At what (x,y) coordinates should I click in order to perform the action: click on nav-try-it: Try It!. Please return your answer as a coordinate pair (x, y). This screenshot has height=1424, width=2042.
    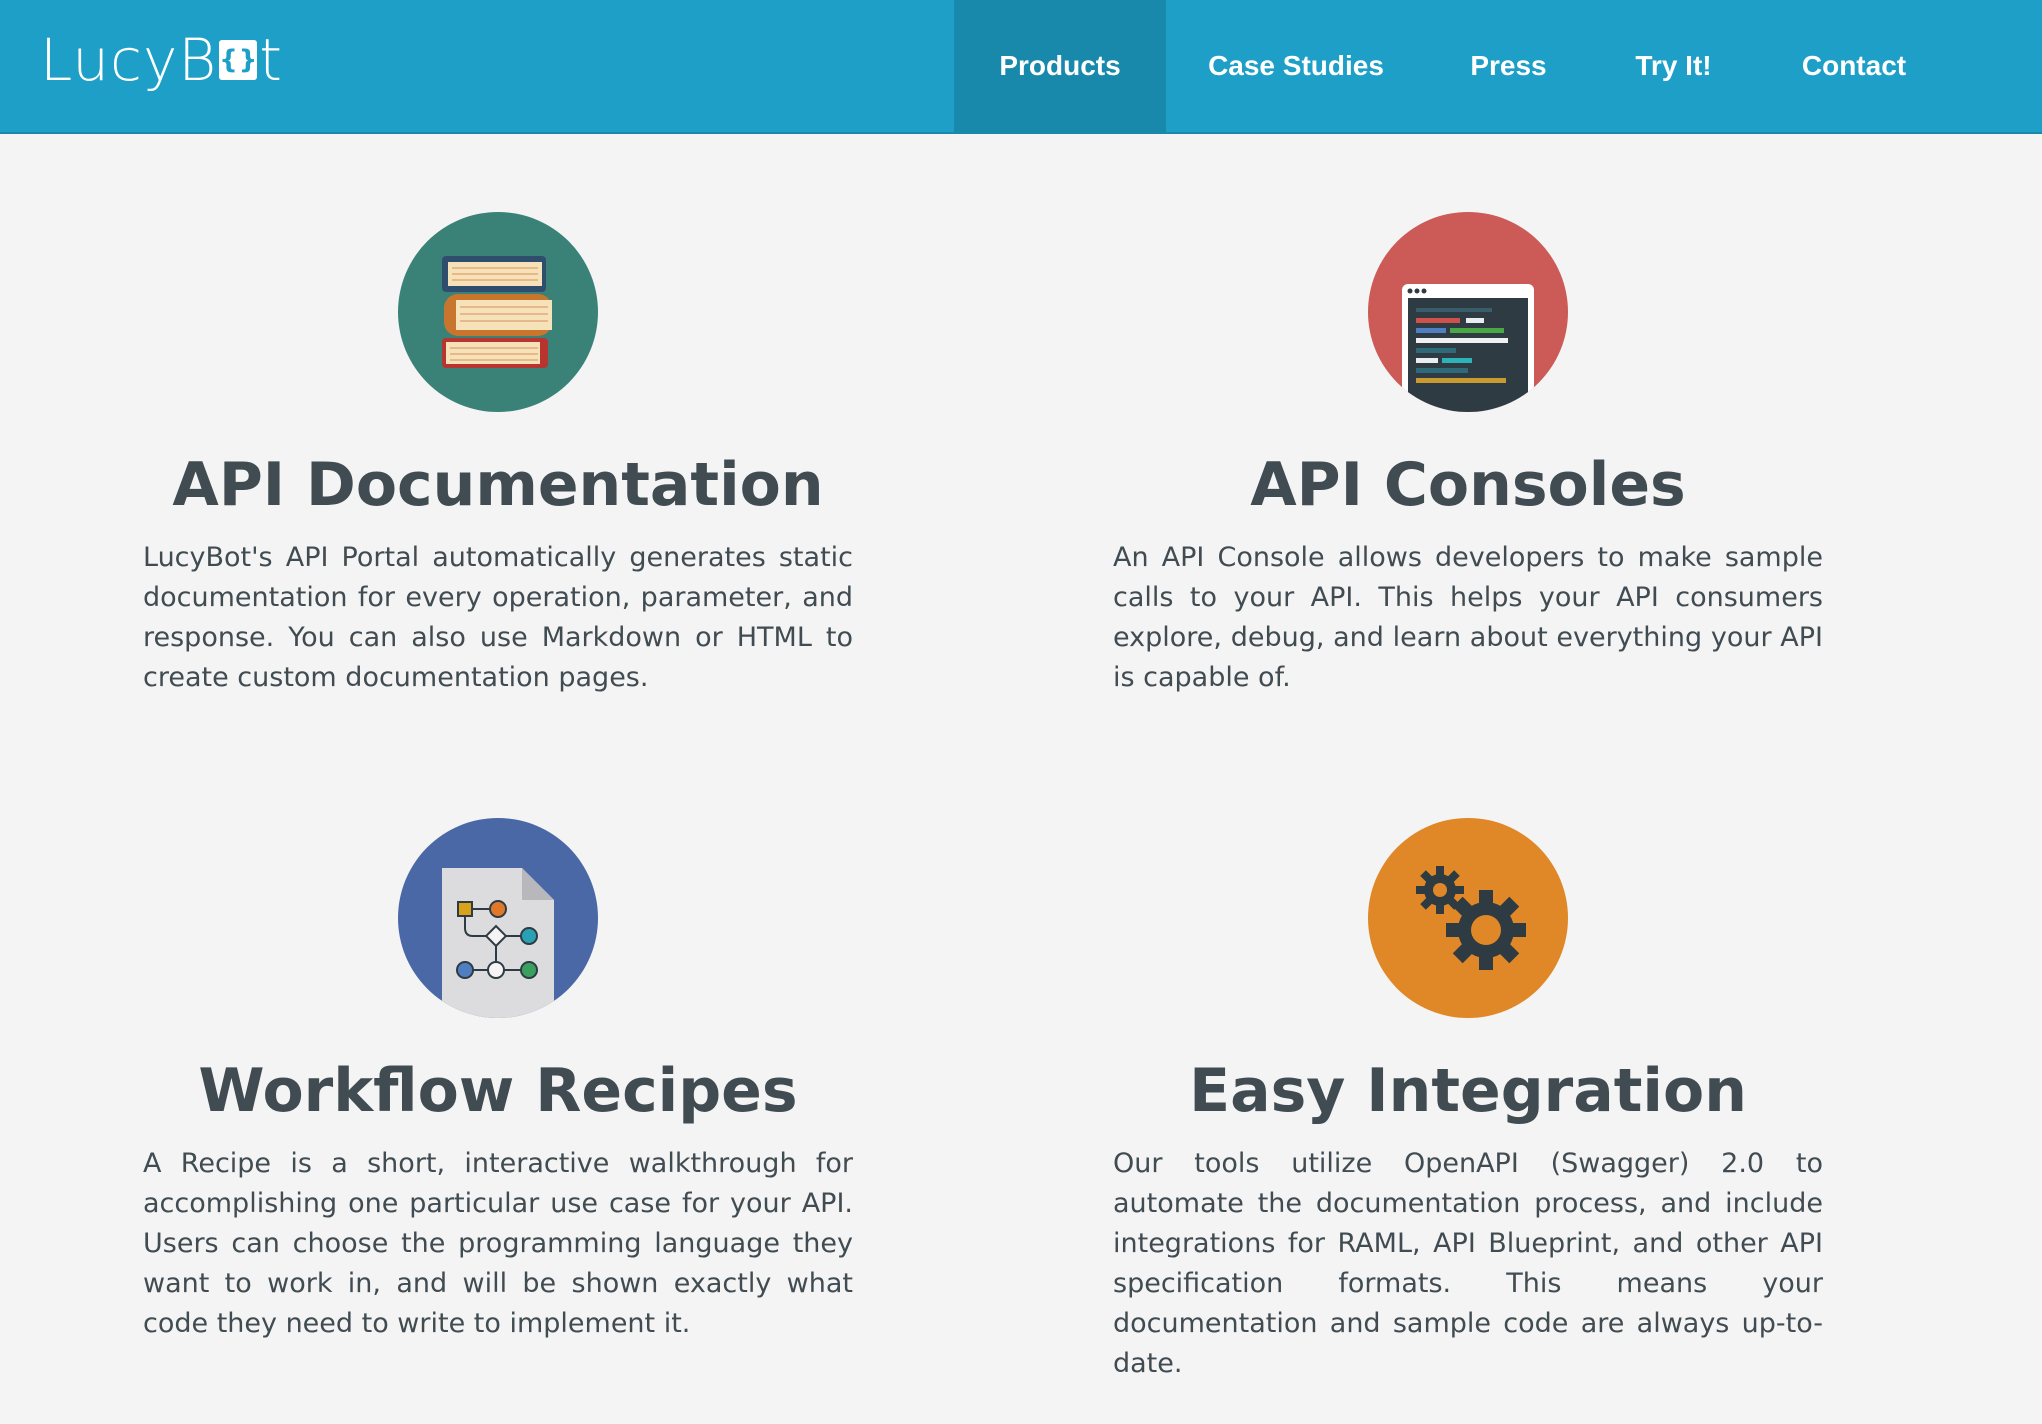
    Looking at the image, I should click on (1673, 66).